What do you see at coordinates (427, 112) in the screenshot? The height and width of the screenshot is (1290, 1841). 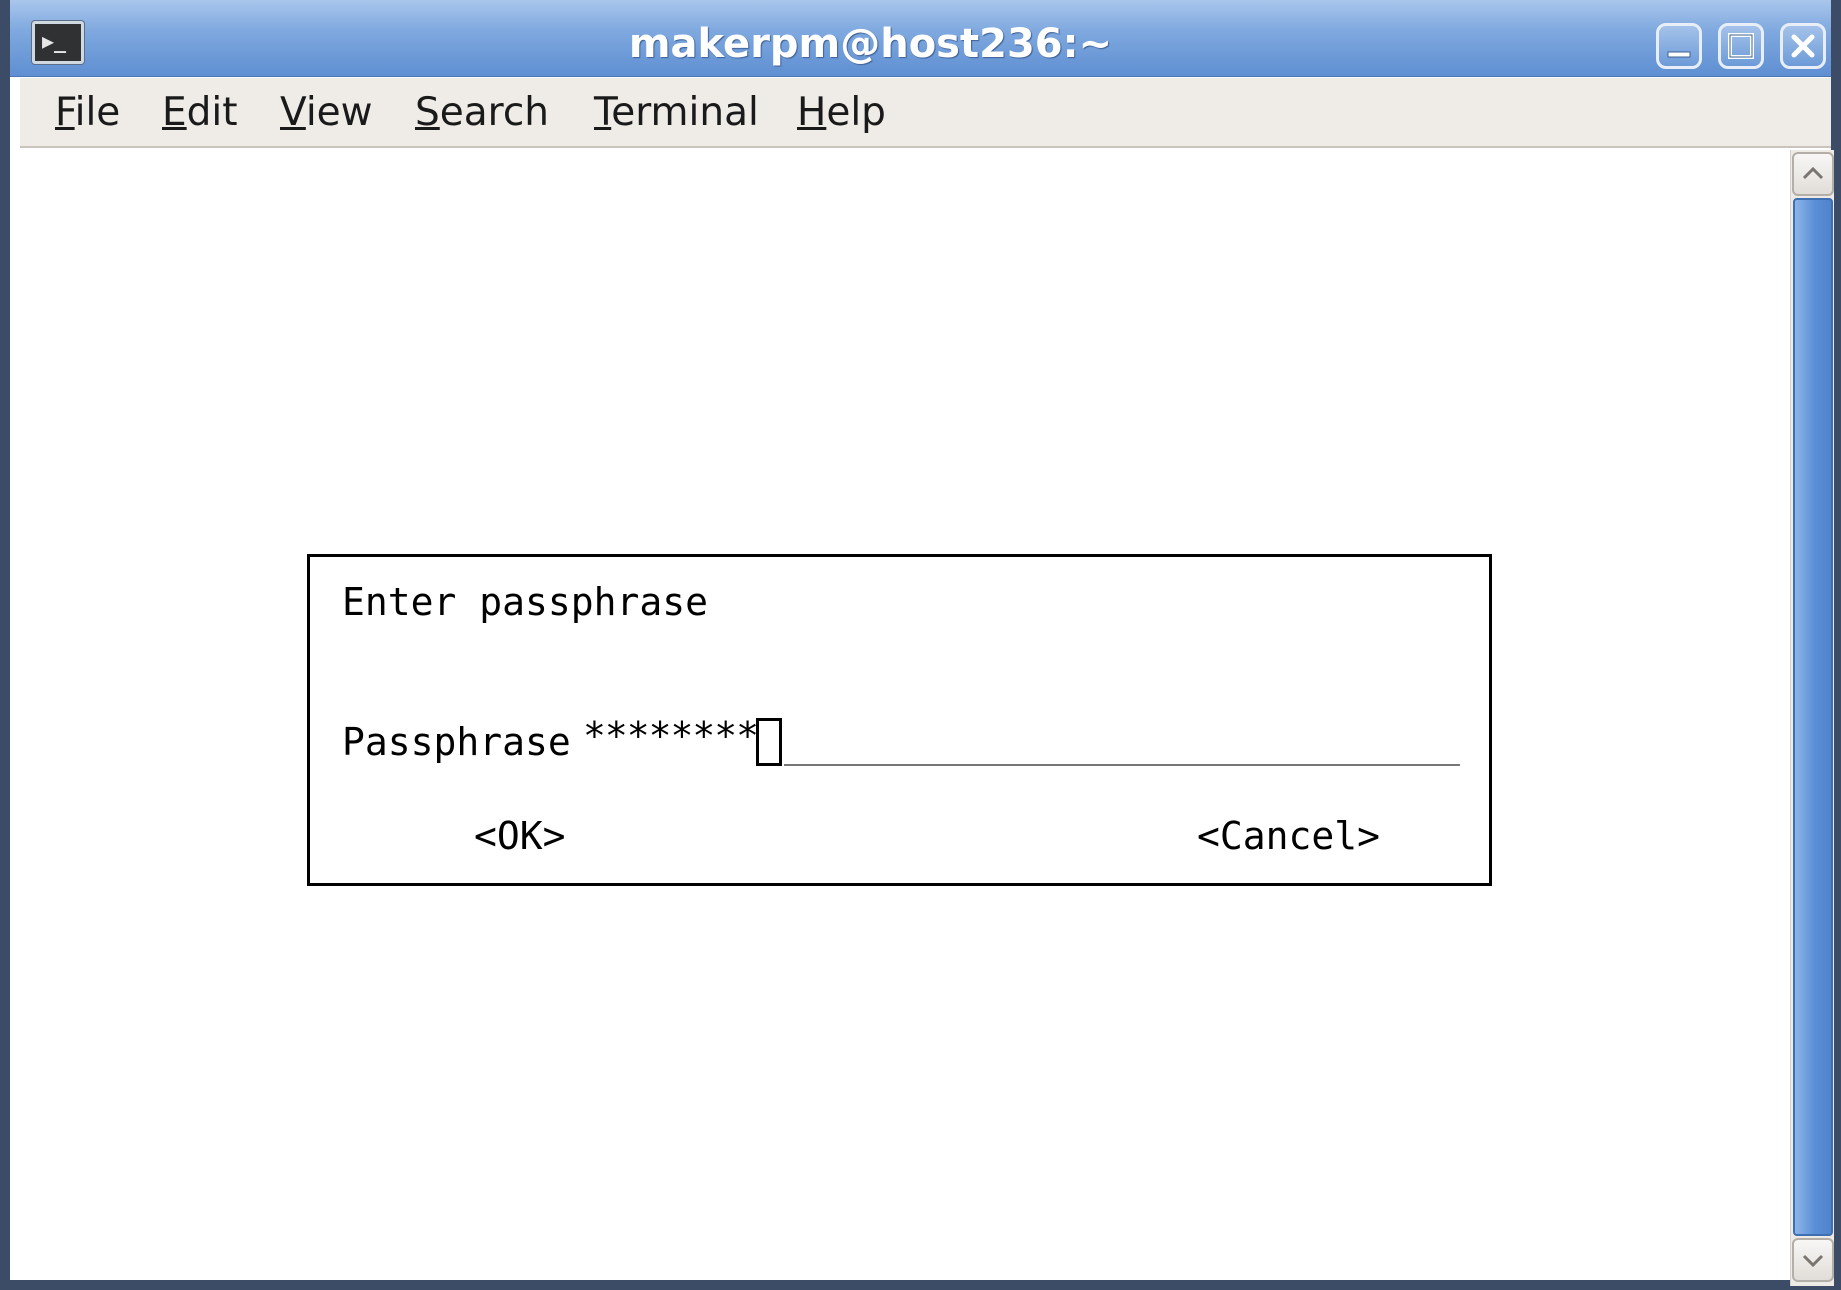 I see `menu-search-mnemonic: S` at bounding box center [427, 112].